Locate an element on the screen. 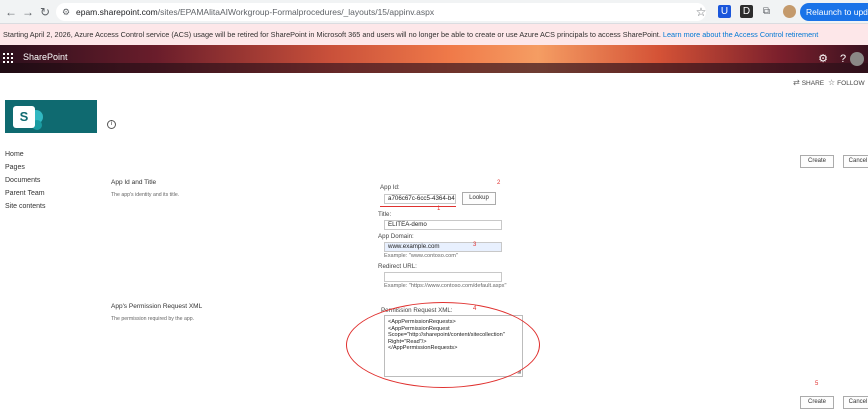 The width and height of the screenshot is (868, 411). relaunch-button: Relaunch to update is located at coordinates (834, 12).